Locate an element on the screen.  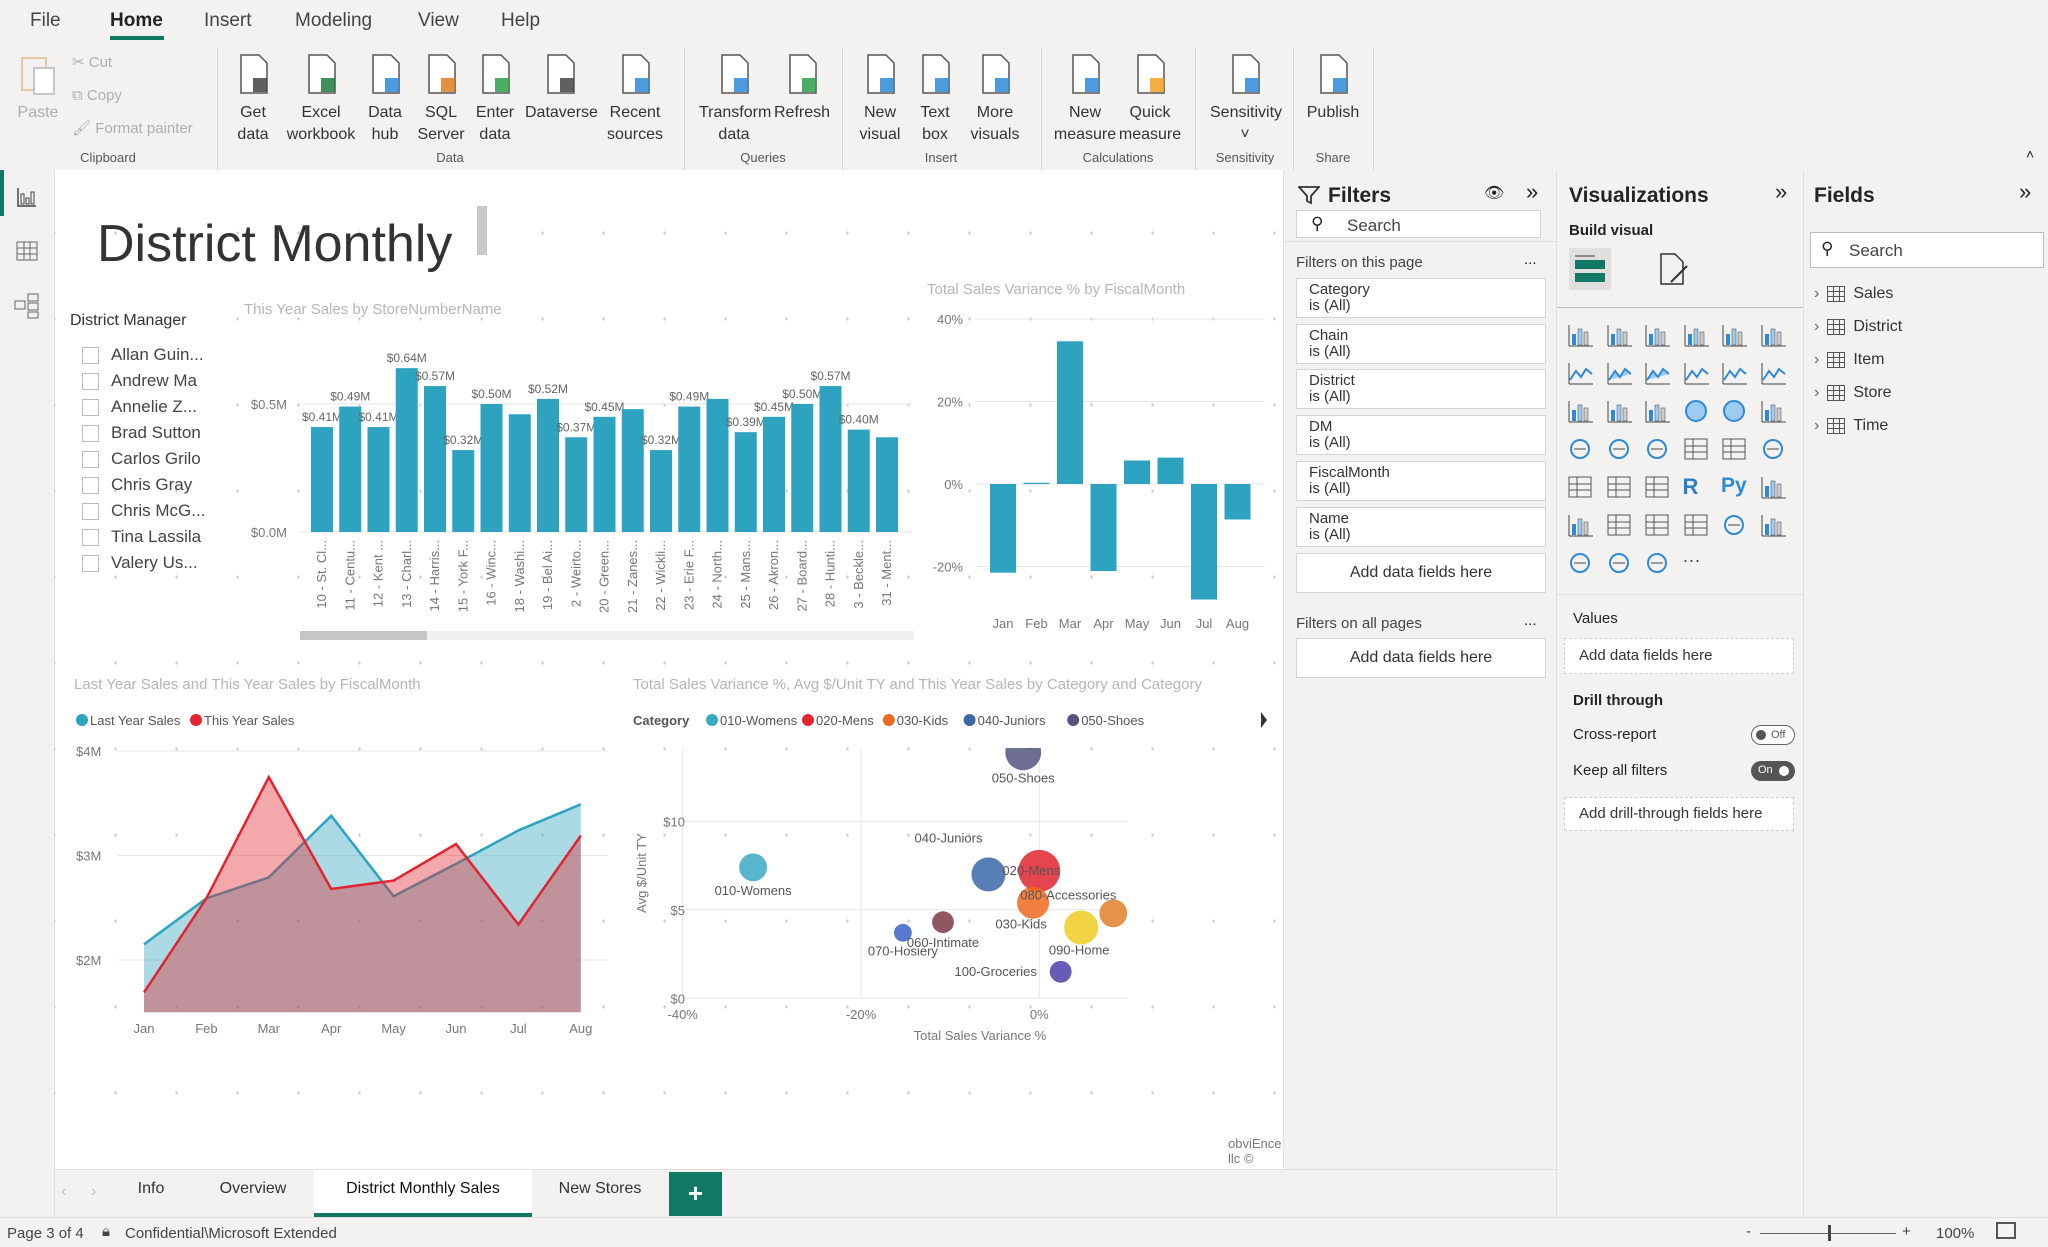
stacked-column-icon is located at coordinates (1620, 336).